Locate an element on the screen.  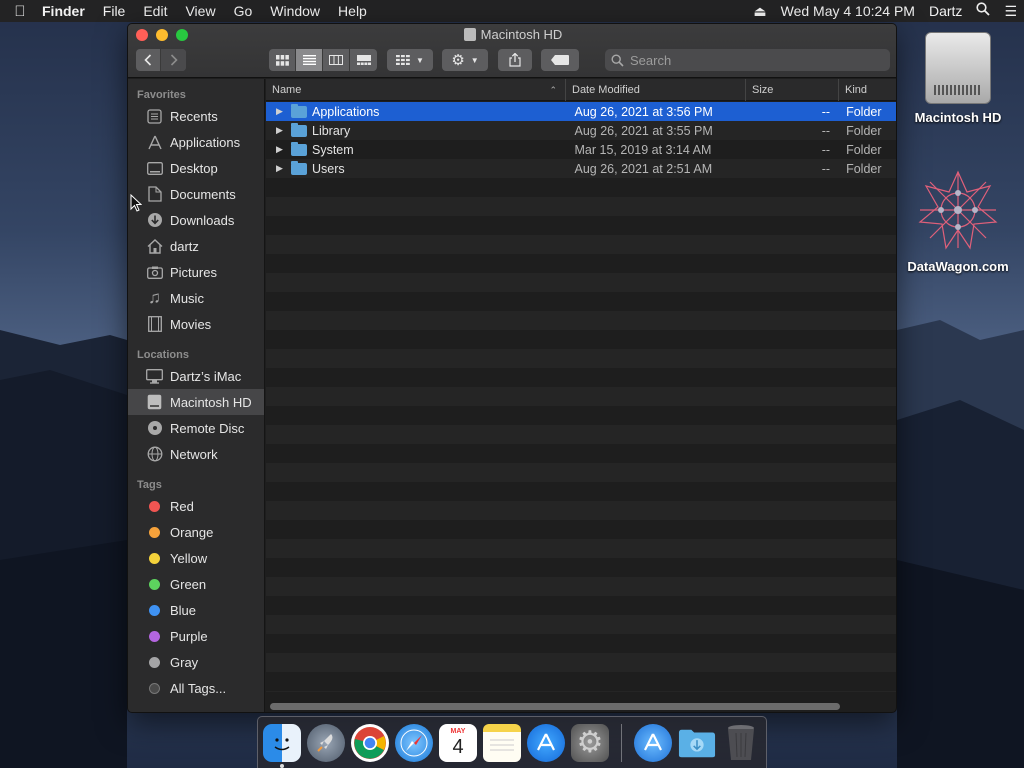
icon-view-icon is located at coordinates (282, 60).